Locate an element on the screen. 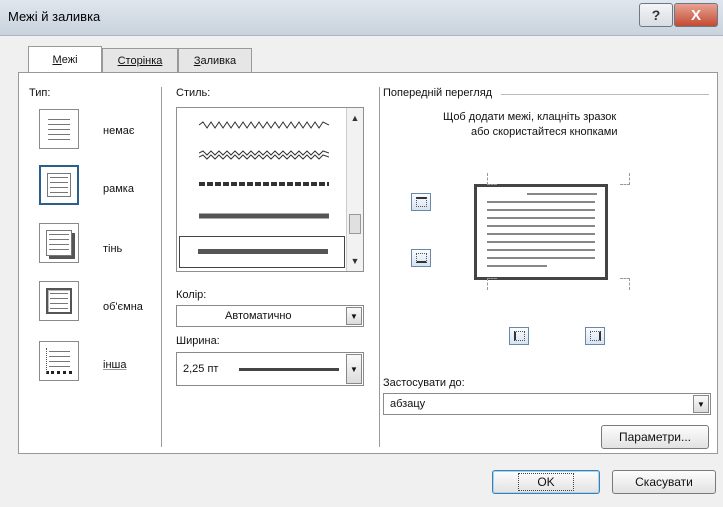  shadow-border-icon is located at coordinates (59, 243).